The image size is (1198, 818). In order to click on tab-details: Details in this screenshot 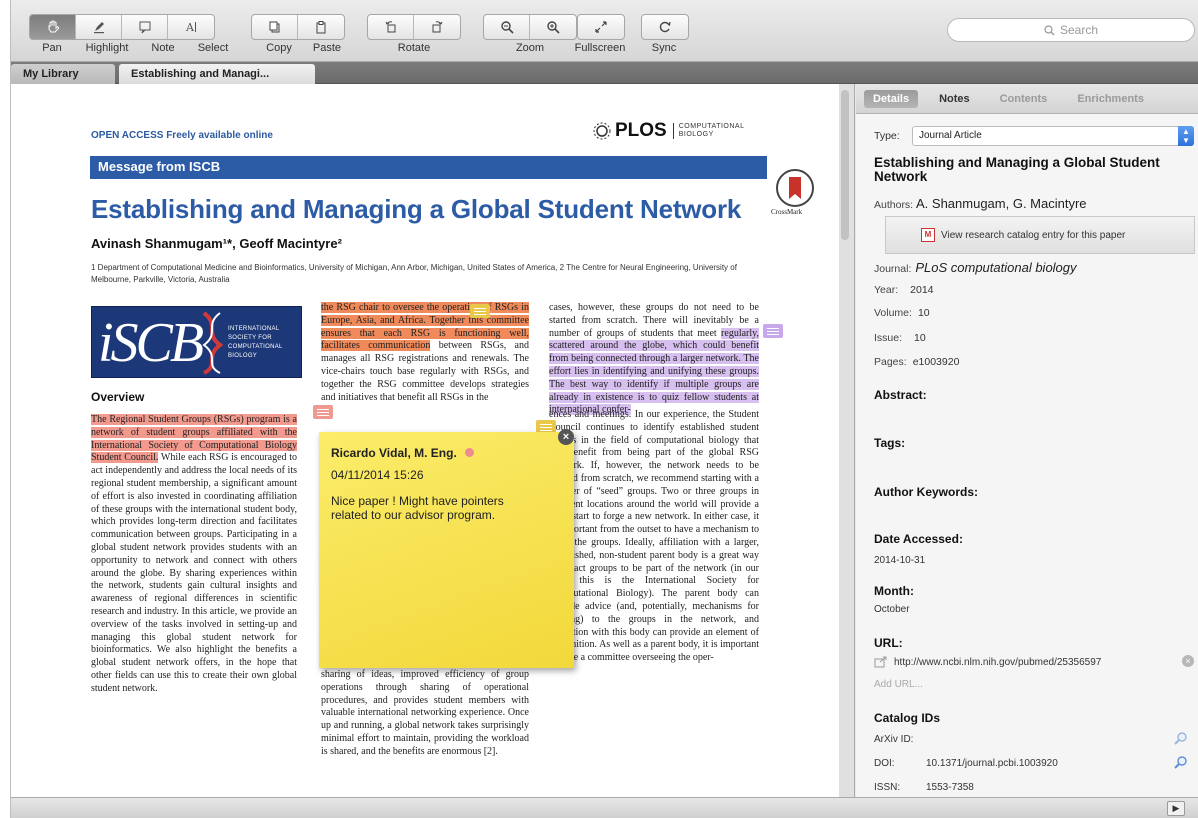, I will do `click(891, 98)`.